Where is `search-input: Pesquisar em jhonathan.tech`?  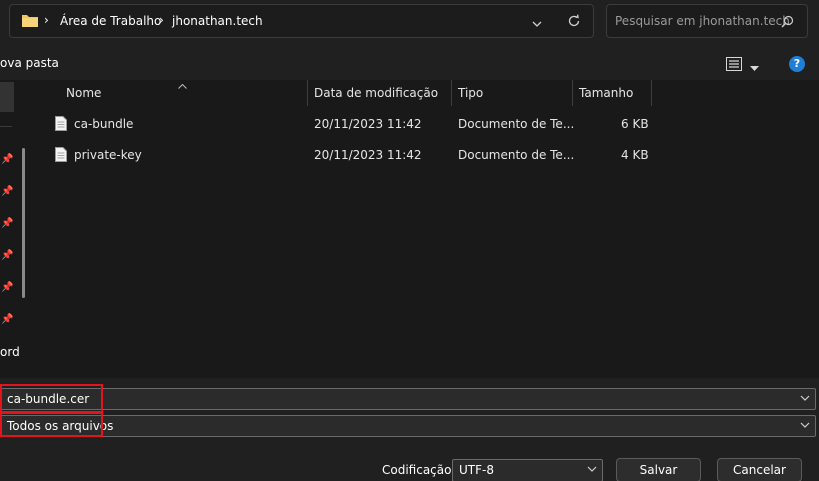 search-input: Pesquisar em jhonathan.tech is located at coordinates (702, 21).